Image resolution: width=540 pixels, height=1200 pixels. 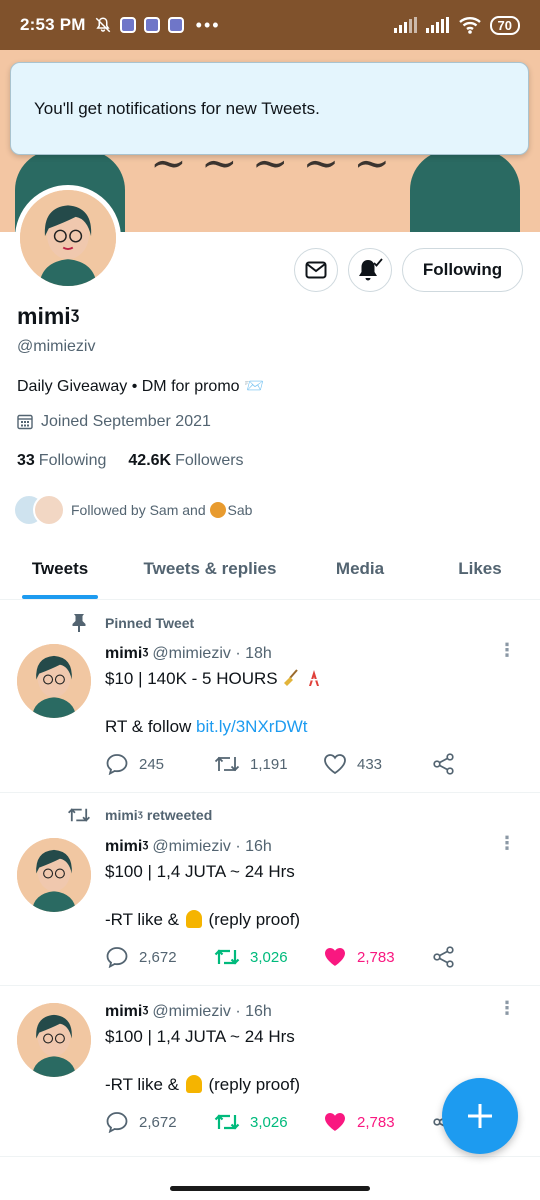 I want to click on notification-toast: You'll get notifications for new Tweets., so click(x=269, y=108).